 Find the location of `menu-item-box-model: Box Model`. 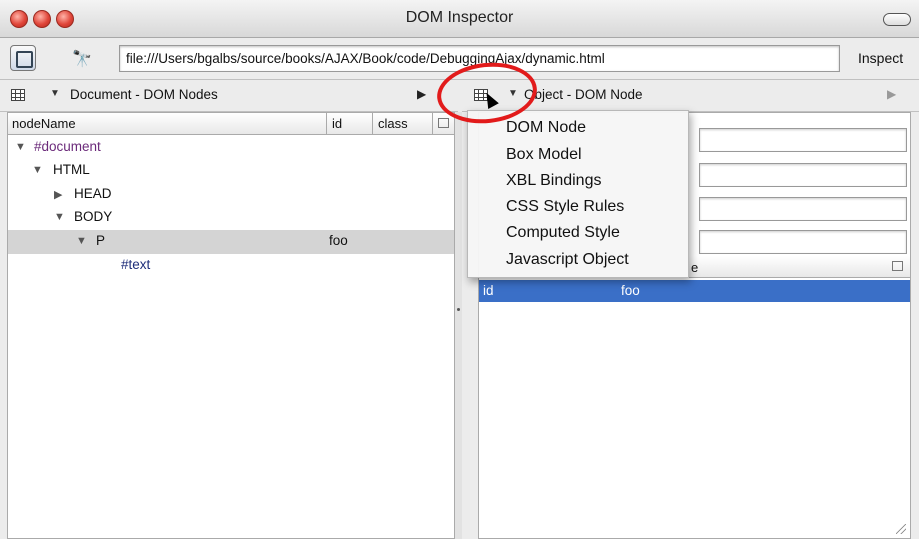

menu-item-box-model: Box Model is located at coordinates (544, 155).